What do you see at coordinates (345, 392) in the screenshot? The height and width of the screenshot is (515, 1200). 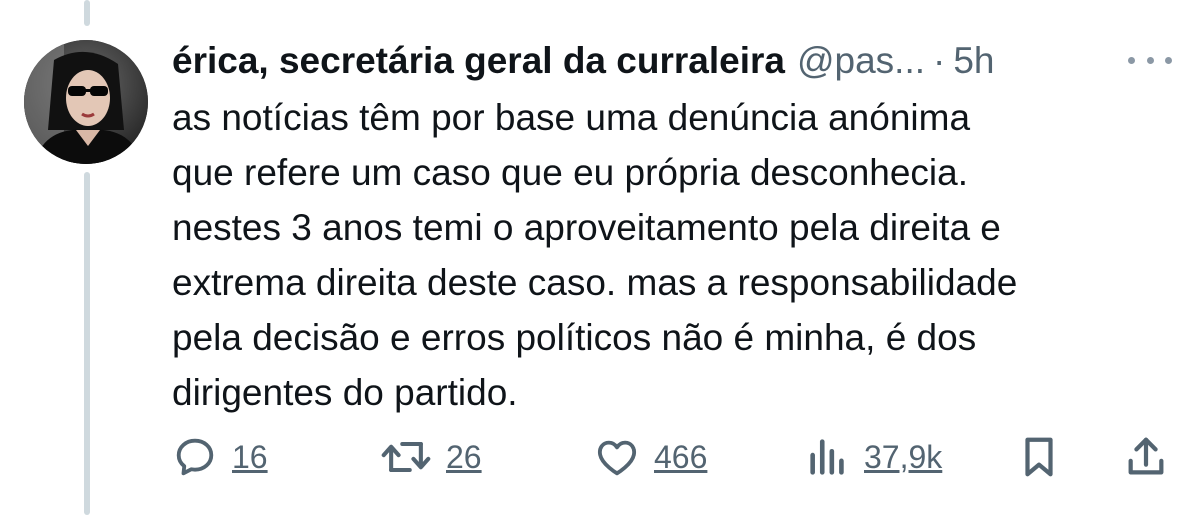 I see `tweet-text-line: dirigentes do partido.` at bounding box center [345, 392].